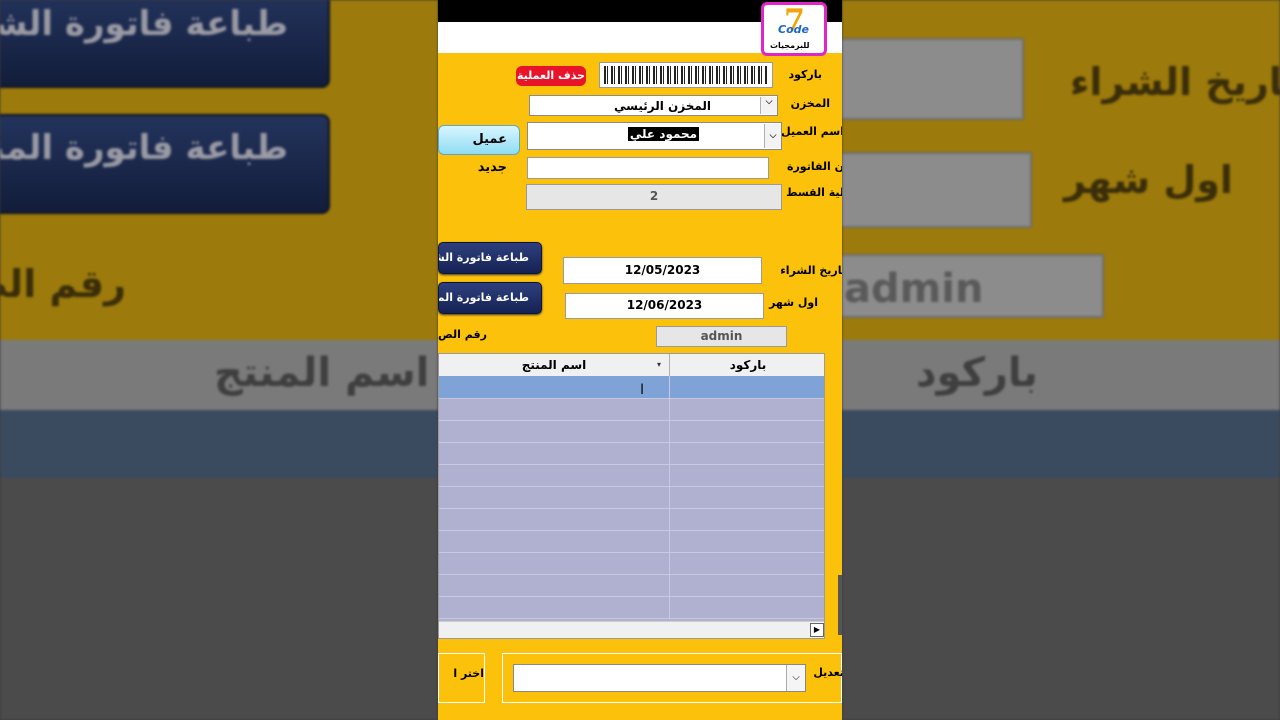 This screenshot has height=720, width=1280. Describe the element at coordinates (937, 190) in the screenshot. I see `bg-month-field` at that location.